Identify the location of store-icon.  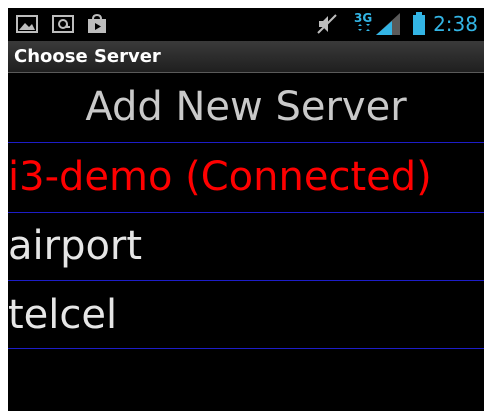
(97, 25).